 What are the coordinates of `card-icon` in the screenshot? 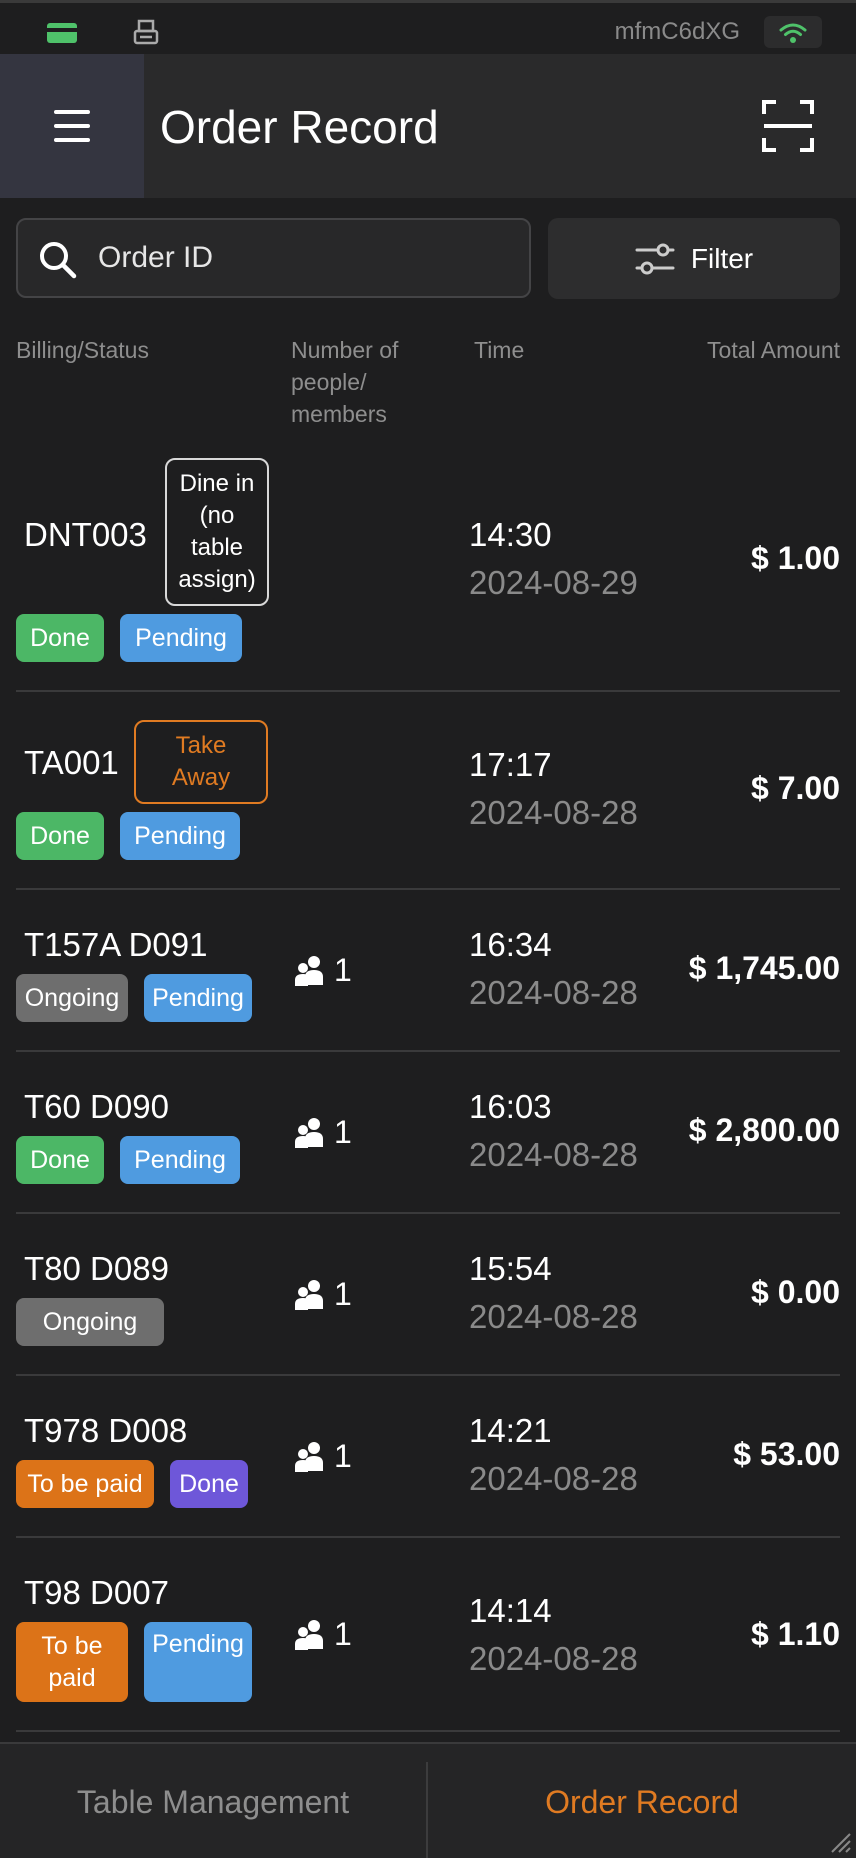 It's located at (62, 33).